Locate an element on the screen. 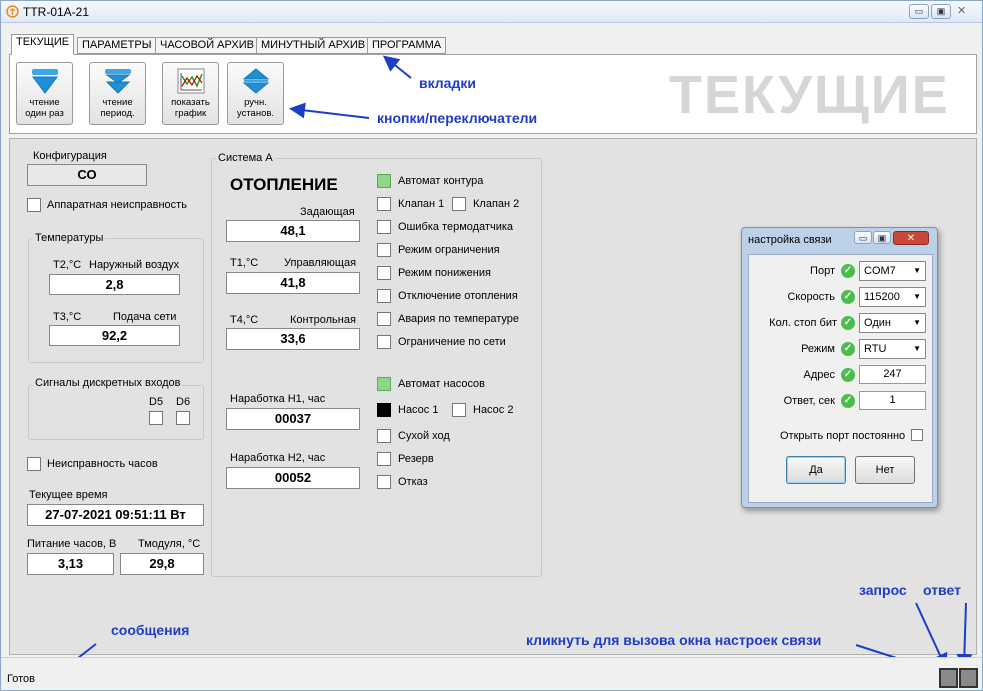 The width and height of the screenshot is (983, 691). tab-current: ТЕКУЩИЕ is located at coordinates (43, 44).